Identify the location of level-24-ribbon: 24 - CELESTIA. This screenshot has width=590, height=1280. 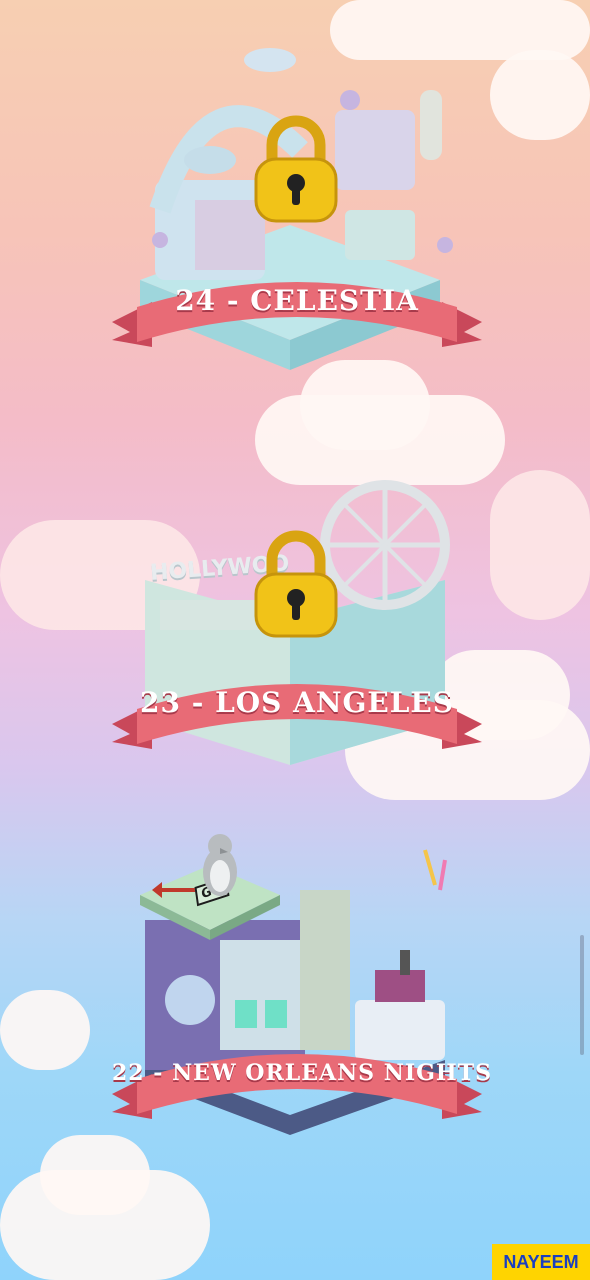
(297, 308).